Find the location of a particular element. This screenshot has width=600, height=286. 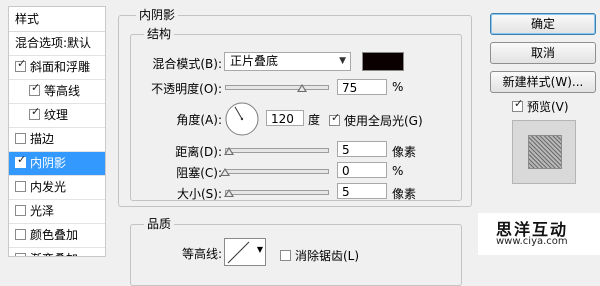

choke-unit: % is located at coordinates (398, 171).